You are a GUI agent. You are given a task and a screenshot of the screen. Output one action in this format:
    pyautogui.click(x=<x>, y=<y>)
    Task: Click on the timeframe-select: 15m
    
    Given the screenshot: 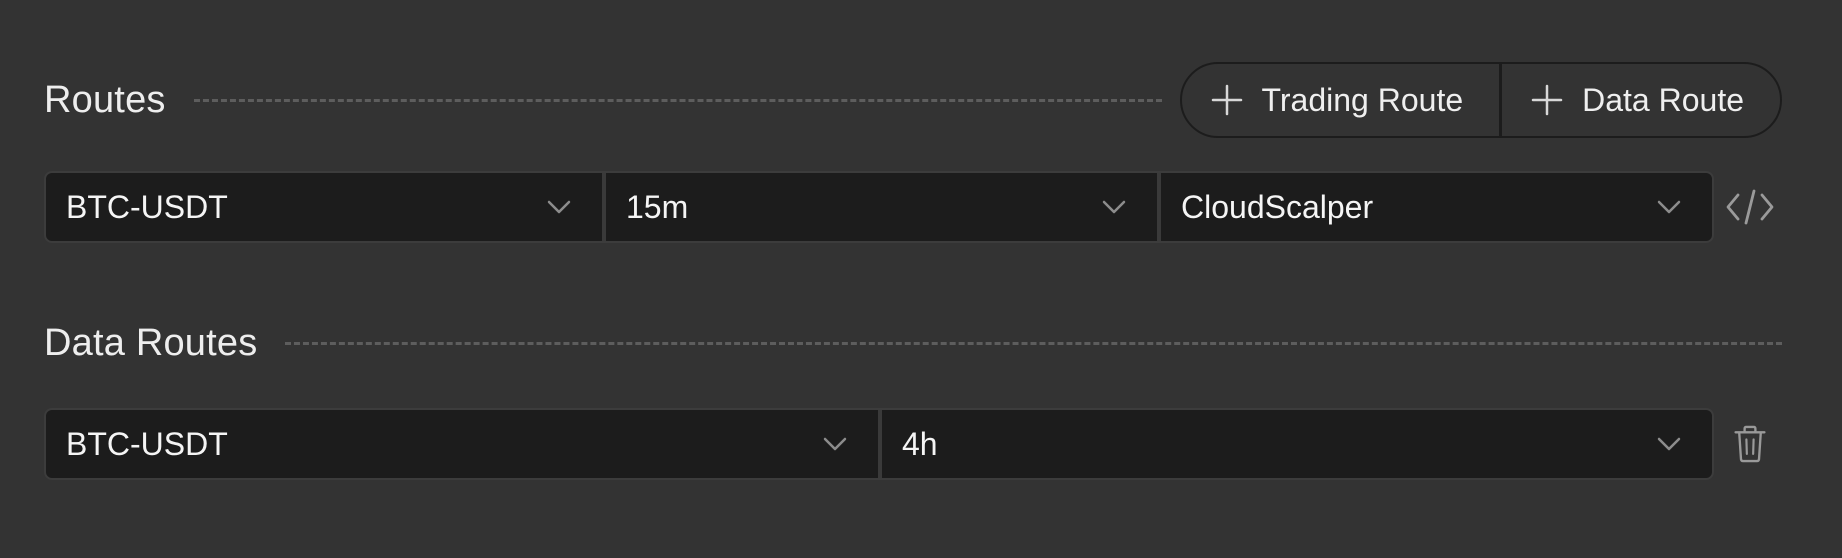 What is the action you would take?
    pyautogui.click(x=879, y=207)
    